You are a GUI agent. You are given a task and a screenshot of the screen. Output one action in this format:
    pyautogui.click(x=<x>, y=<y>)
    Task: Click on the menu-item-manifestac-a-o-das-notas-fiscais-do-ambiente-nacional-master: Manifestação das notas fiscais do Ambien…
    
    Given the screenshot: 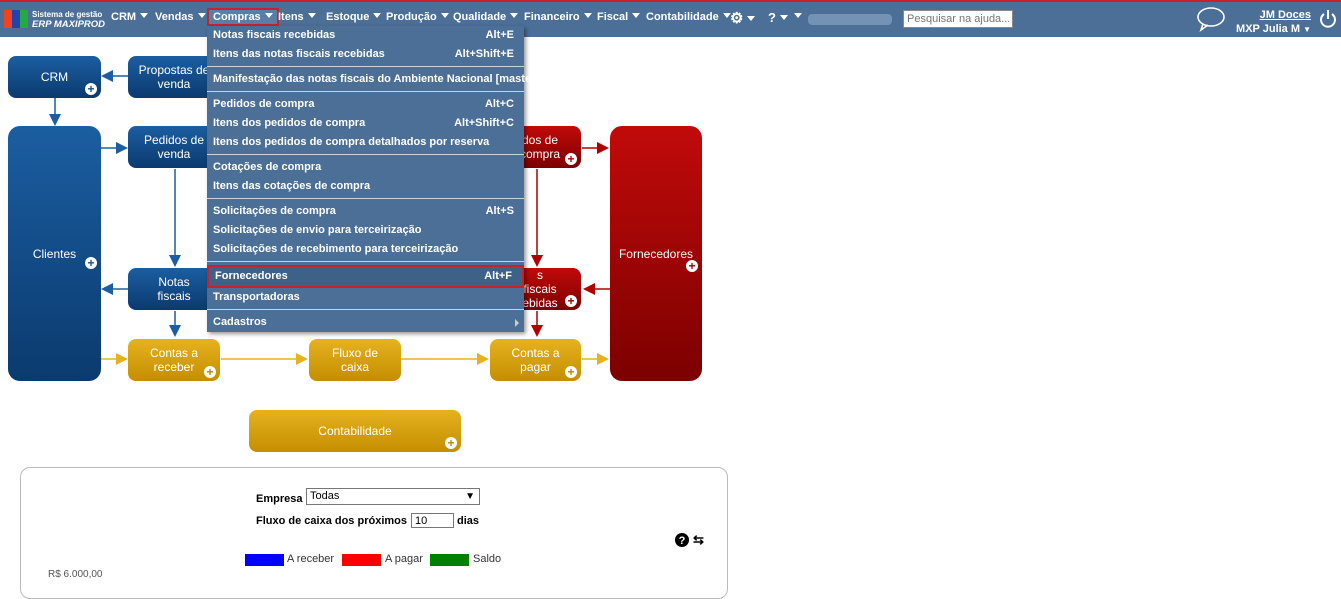 What is the action you would take?
    pyautogui.click(x=373, y=79)
    